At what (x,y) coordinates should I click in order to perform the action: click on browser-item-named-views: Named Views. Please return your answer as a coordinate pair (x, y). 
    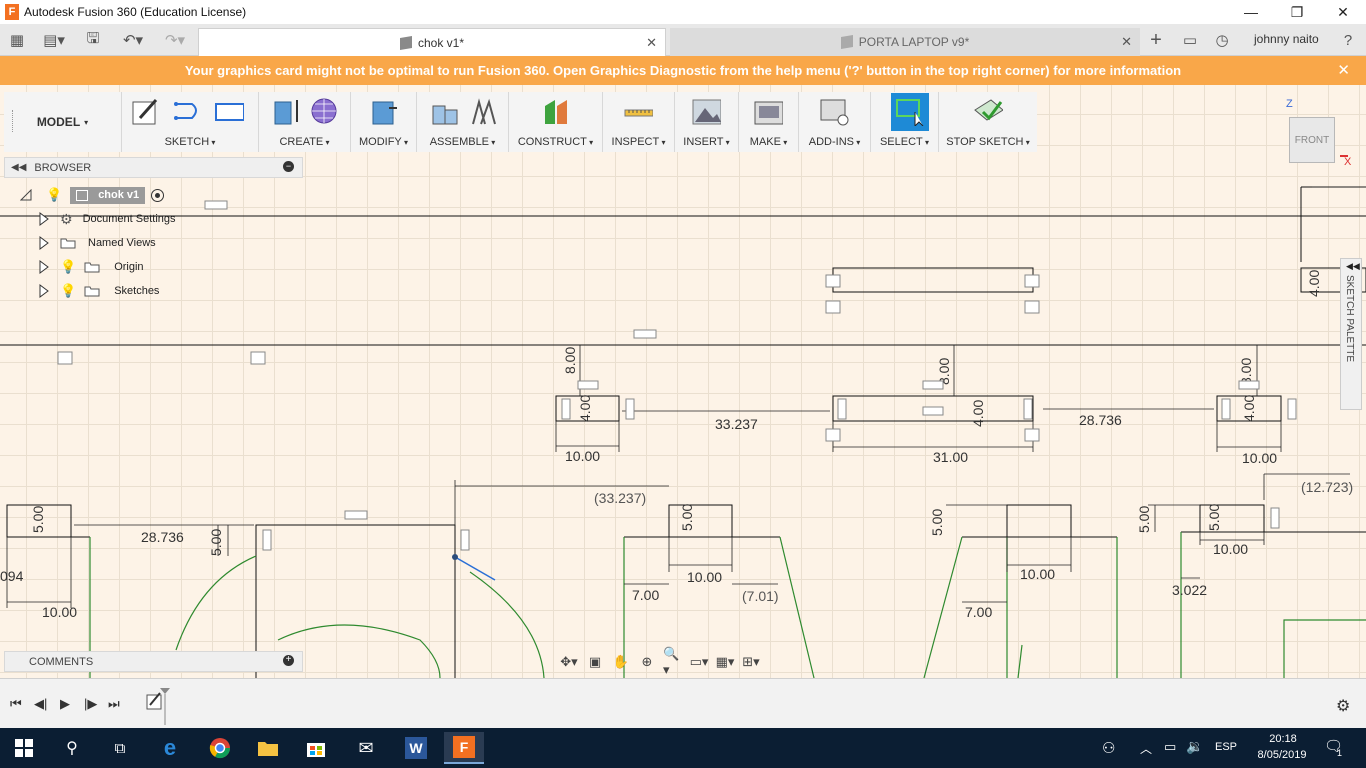
    Looking at the image, I should click on (97, 243).